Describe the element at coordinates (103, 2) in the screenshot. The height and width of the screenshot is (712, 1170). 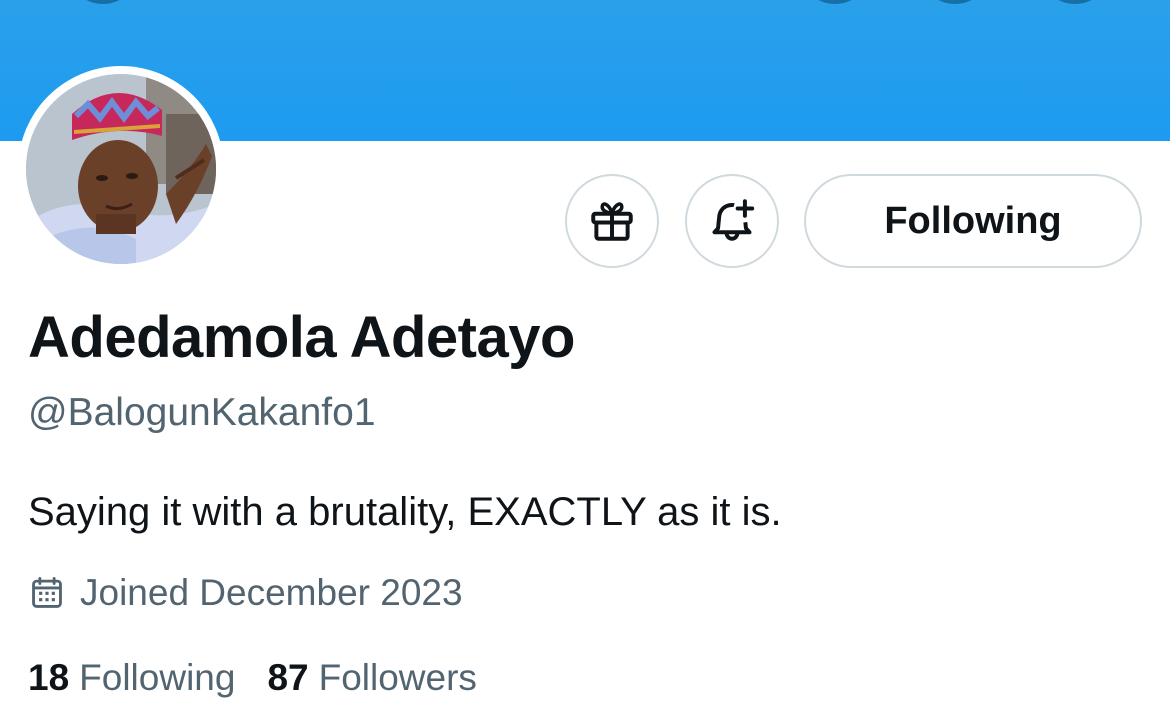
I see `header-back-button-edge` at that location.